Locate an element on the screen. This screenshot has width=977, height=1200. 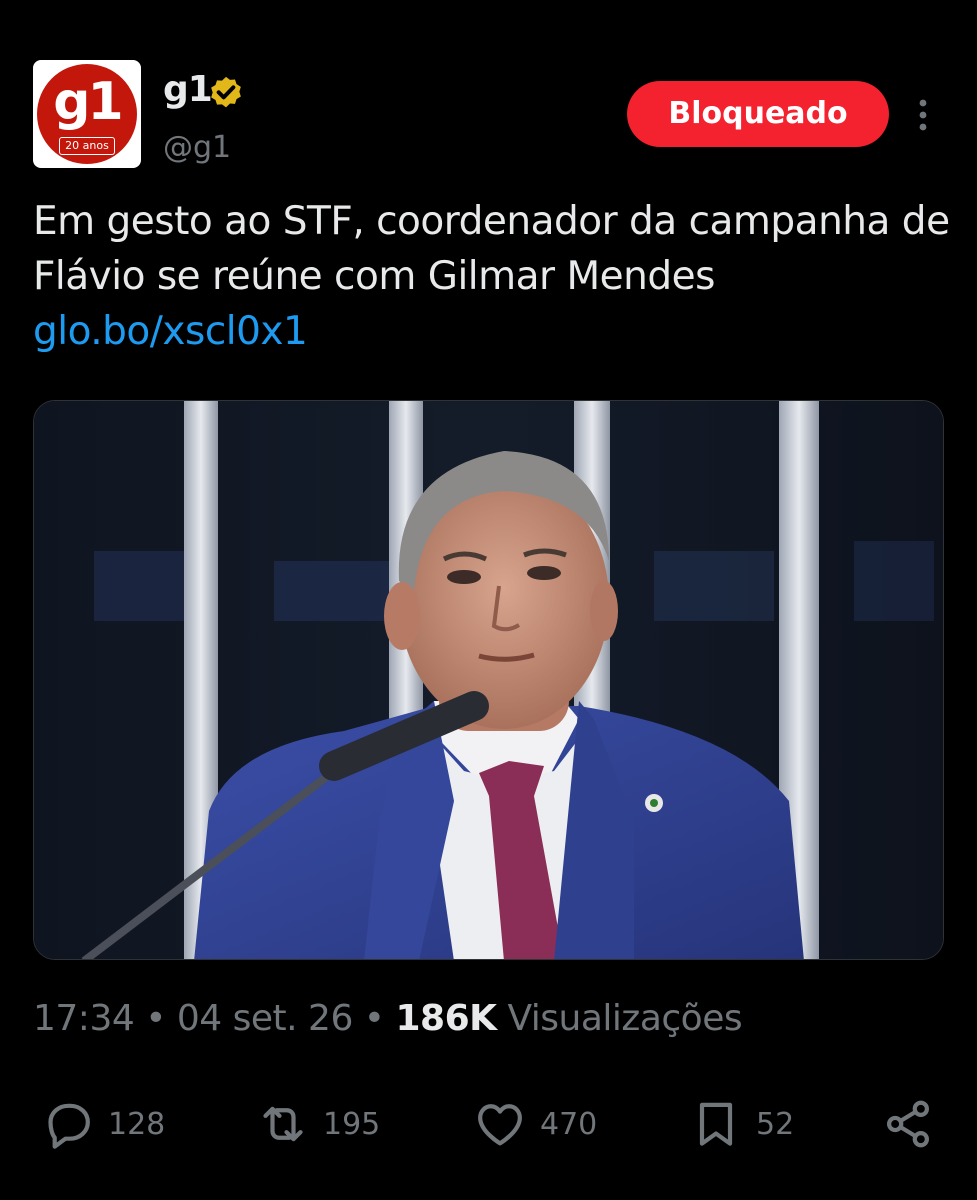
bookmark-button: 52 is located at coordinates (741, 1124).